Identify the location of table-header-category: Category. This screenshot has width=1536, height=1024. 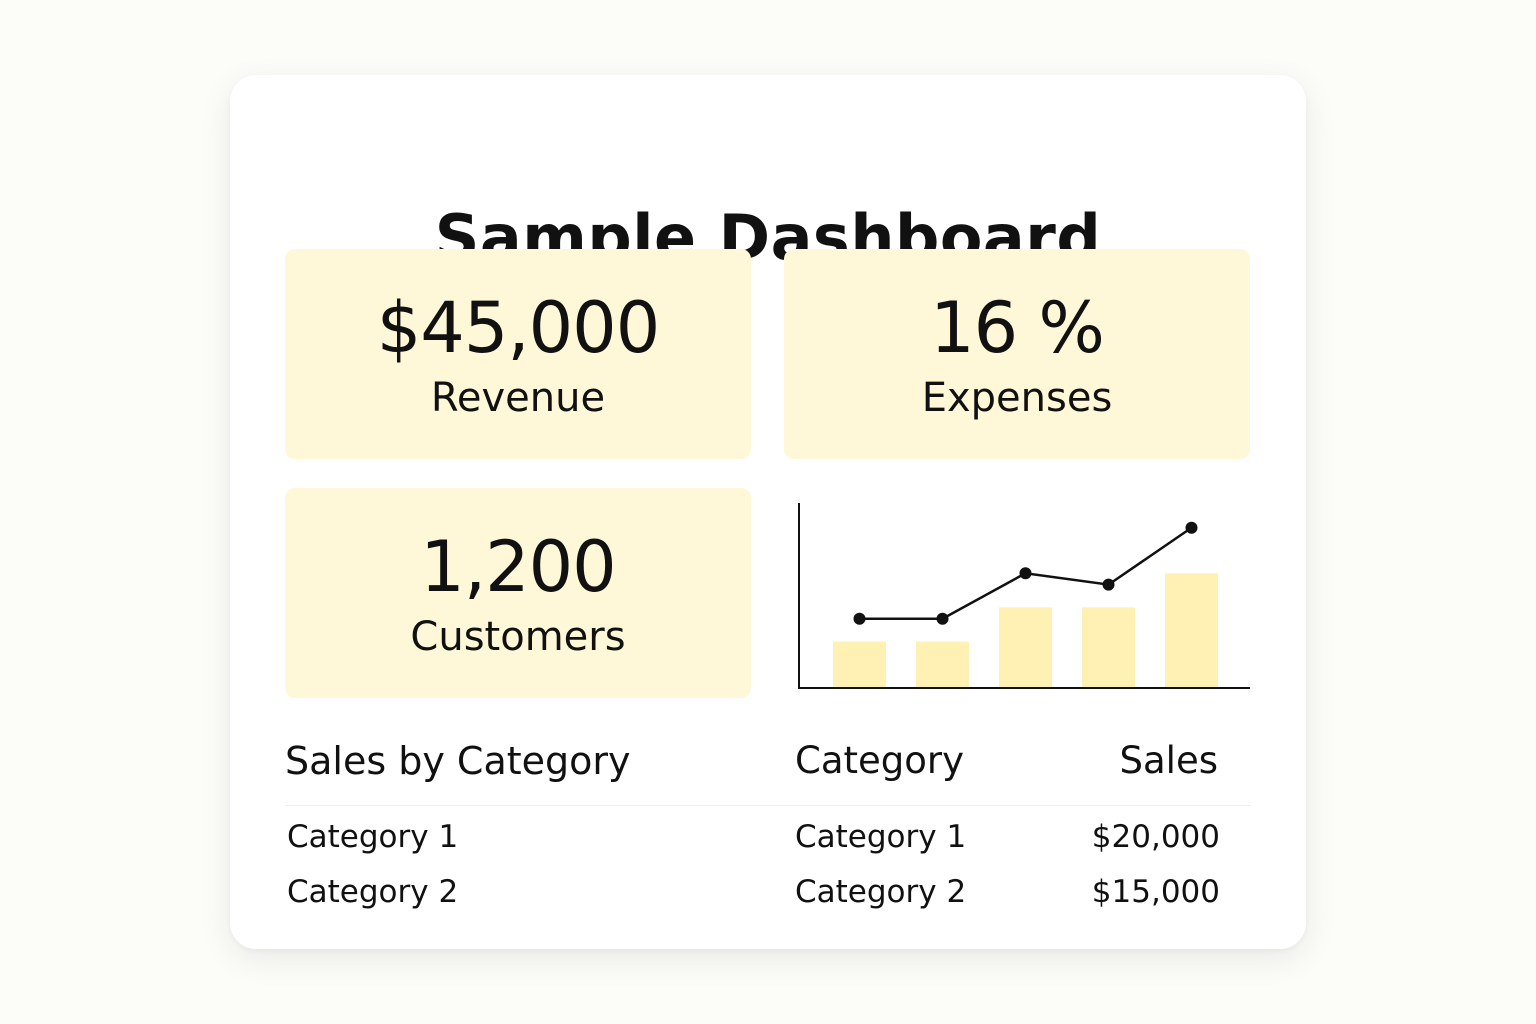
(880, 760).